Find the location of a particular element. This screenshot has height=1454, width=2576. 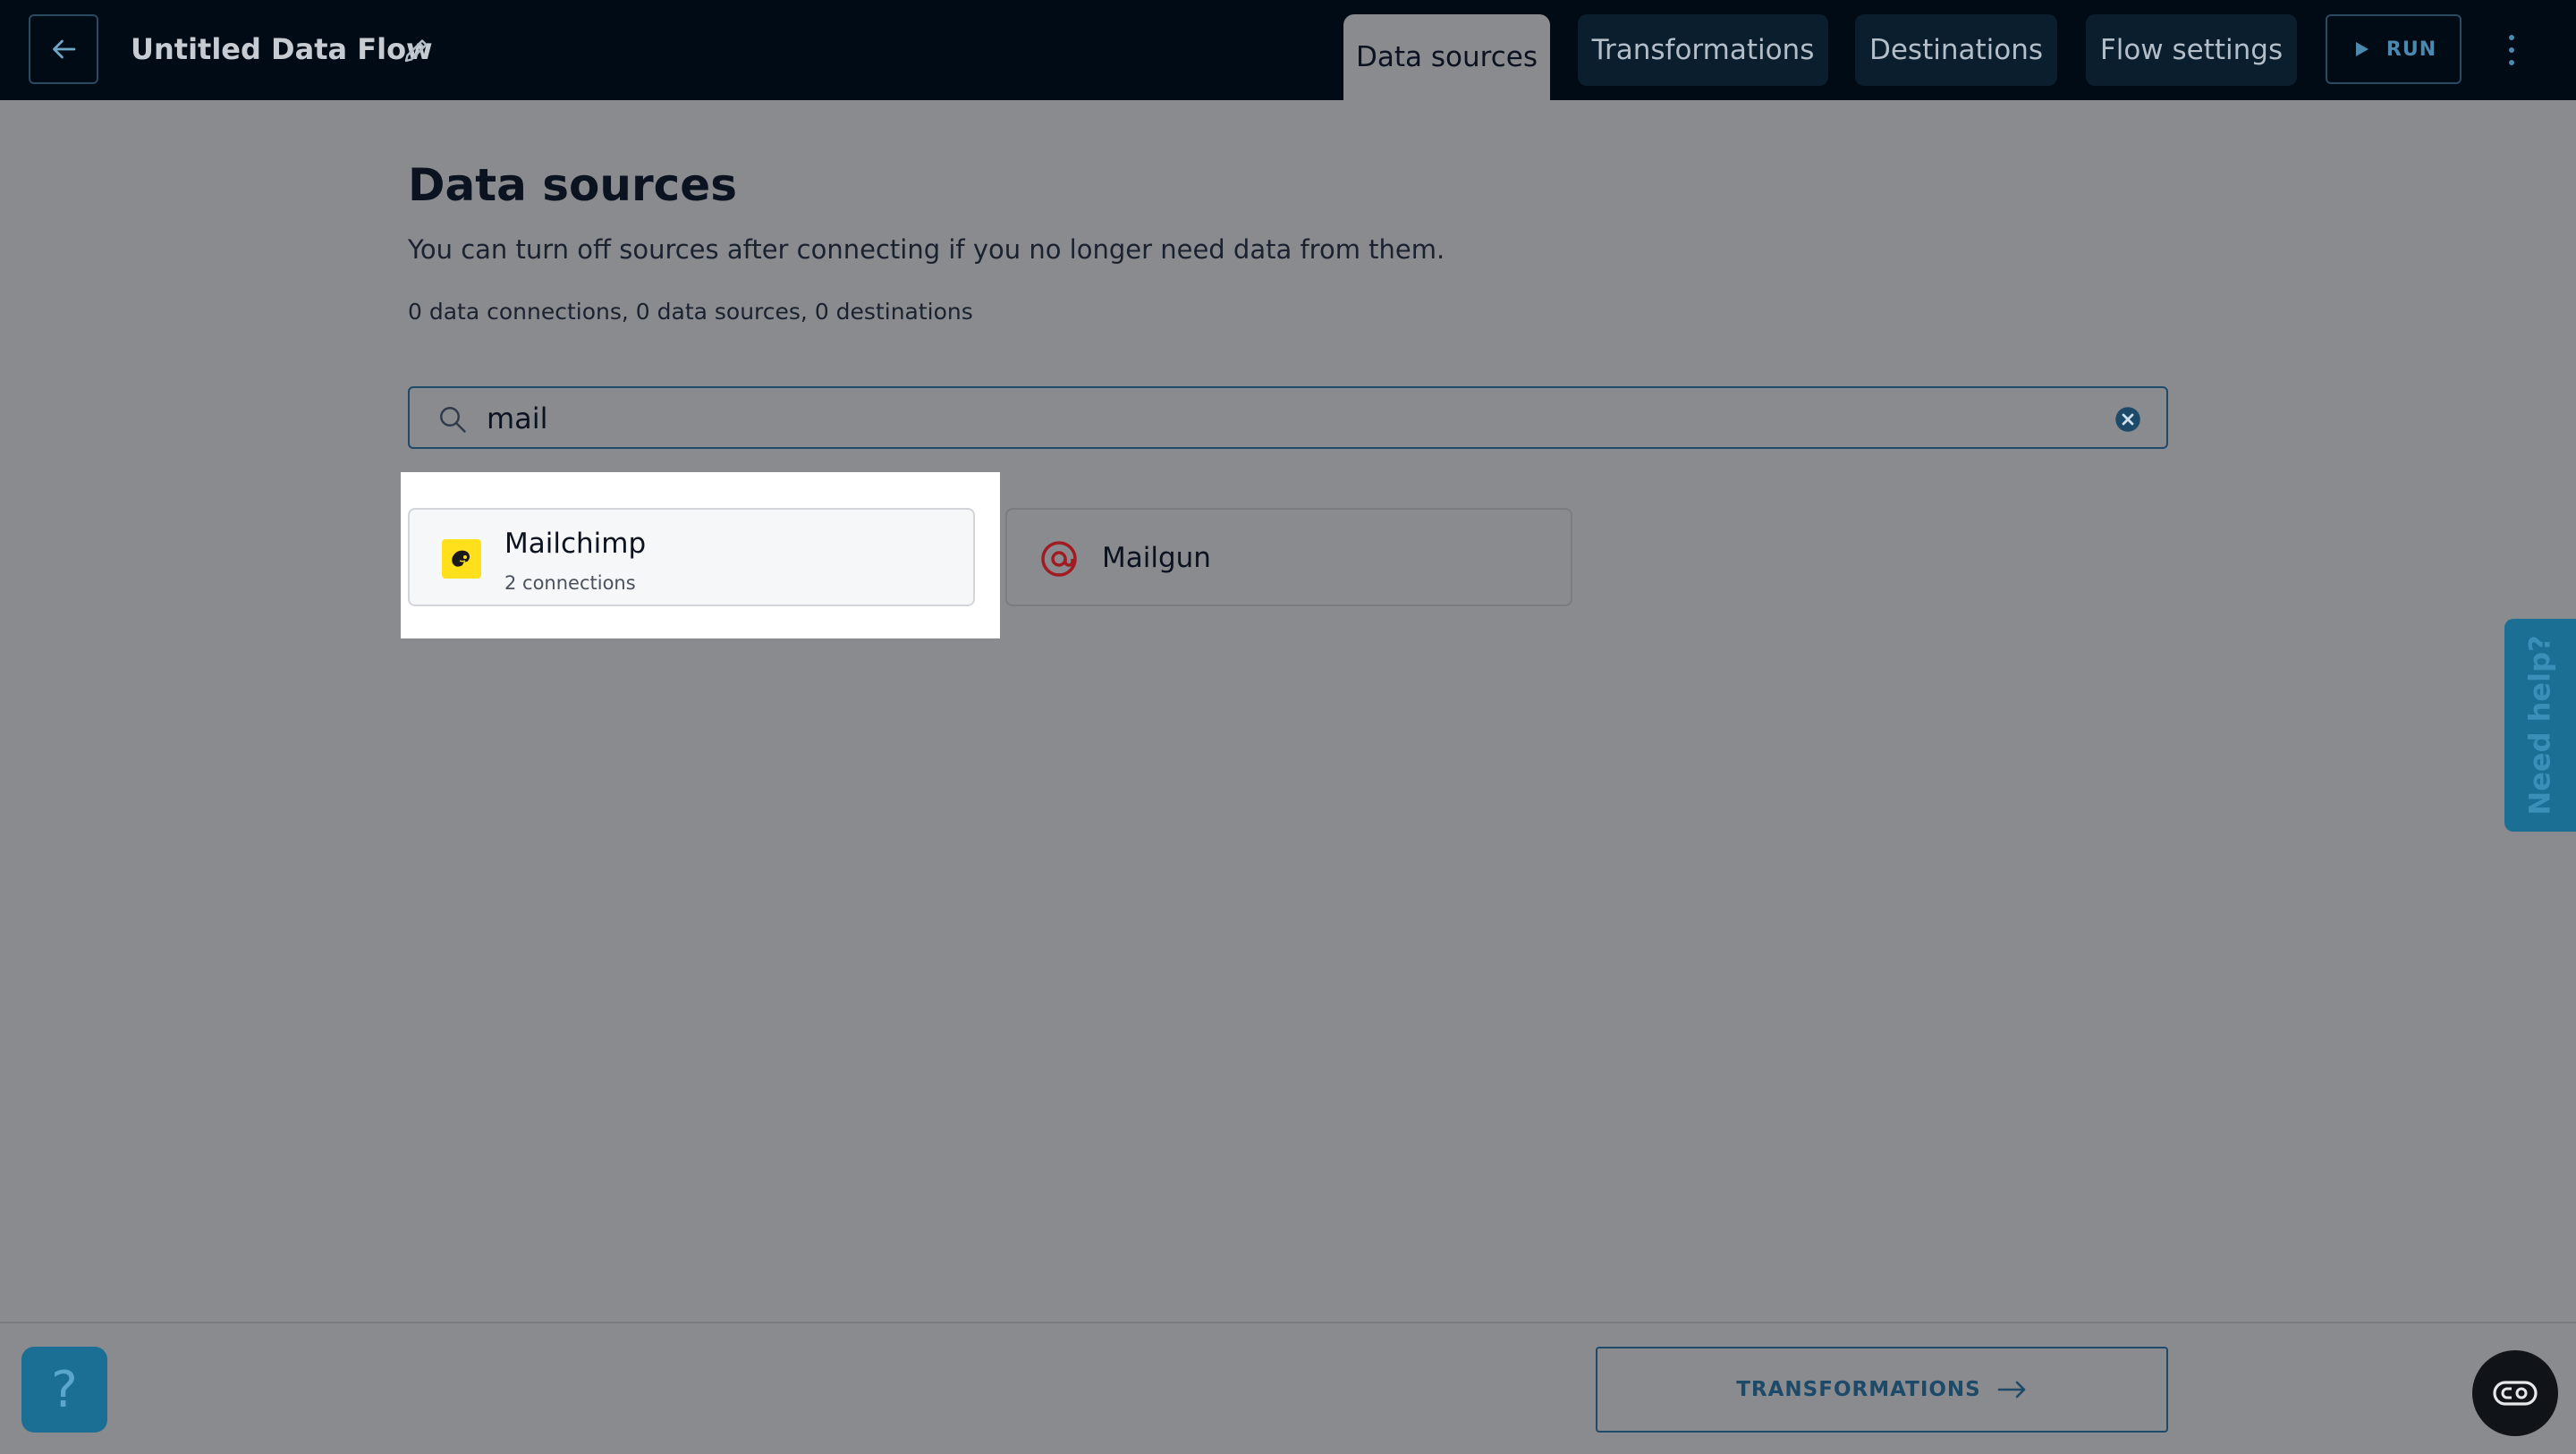

pencil-icon is located at coordinates (417, 50).